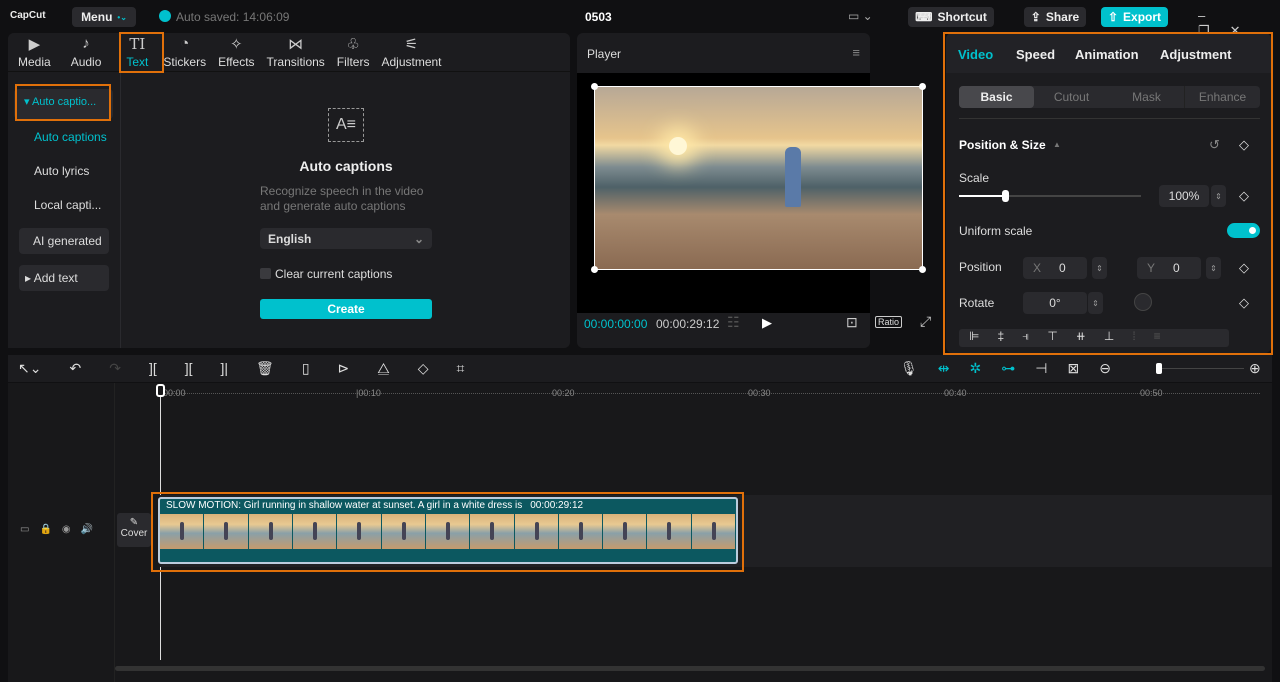  I want to click on tab-filters: ♧ Filters, so click(353, 52).